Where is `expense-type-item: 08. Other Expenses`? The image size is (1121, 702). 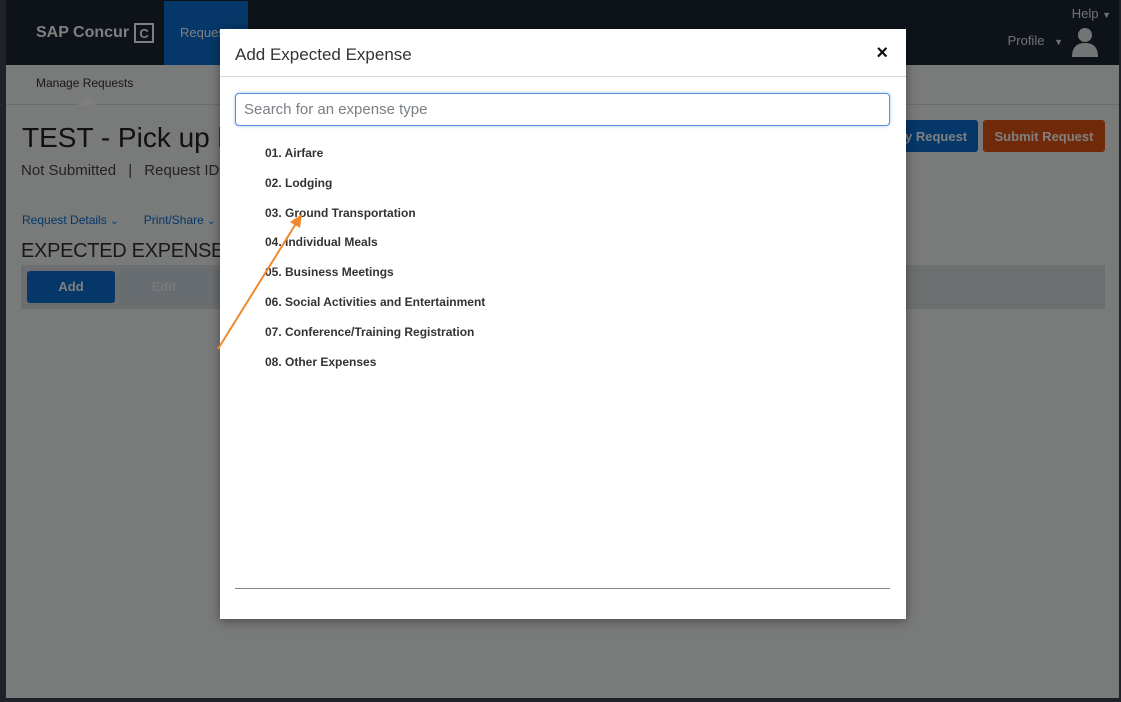 expense-type-item: 08. Other Expenses is located at coordinates (375, 368).